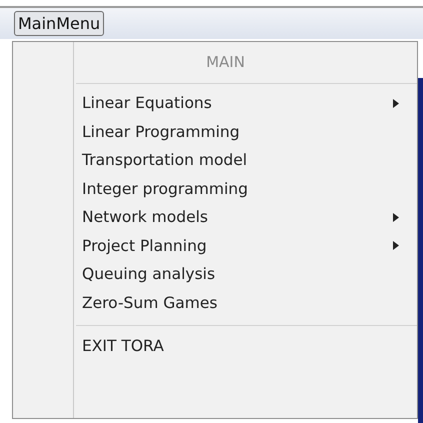 Image resolution: width=423 pixels, height=423 pixels. I want to click on menu-item: Linear Programming, so click(245, 132).